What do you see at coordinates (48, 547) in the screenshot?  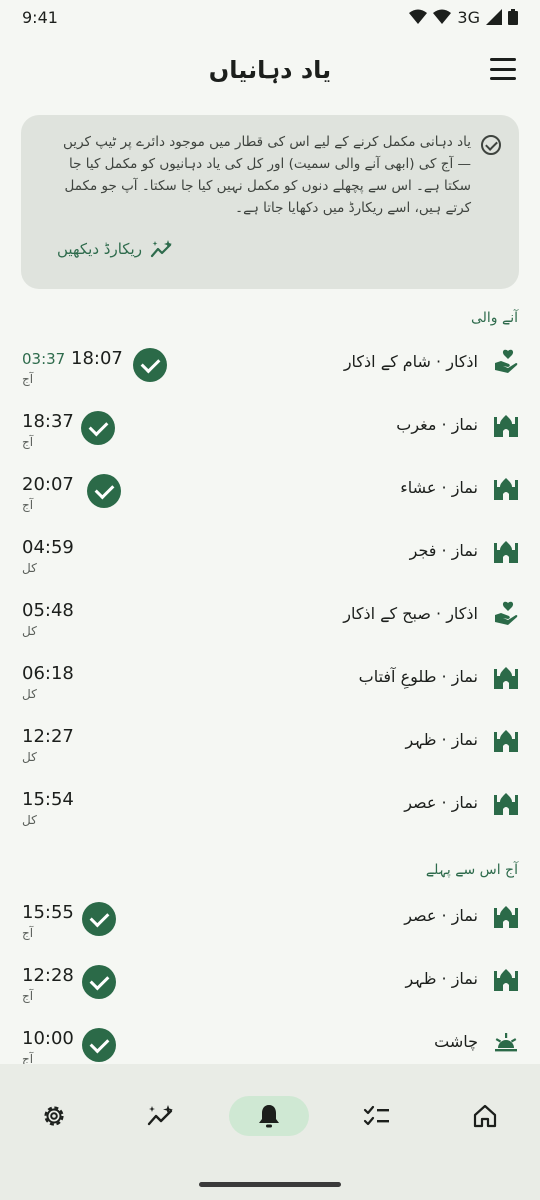 I see `reminder-time: 04:59` at bounding box center [48, 547].